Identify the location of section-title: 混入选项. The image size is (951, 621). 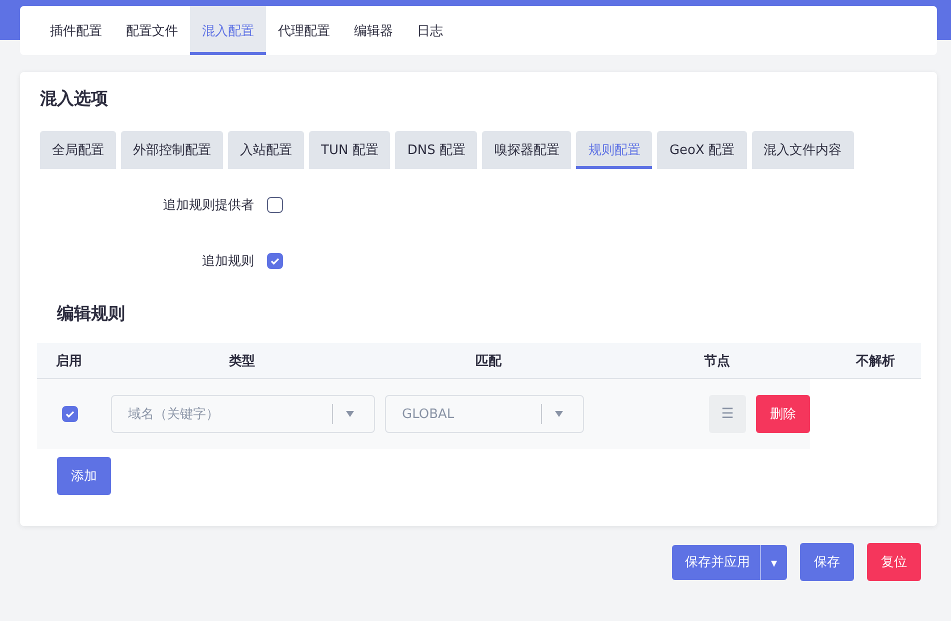
(74, 99).